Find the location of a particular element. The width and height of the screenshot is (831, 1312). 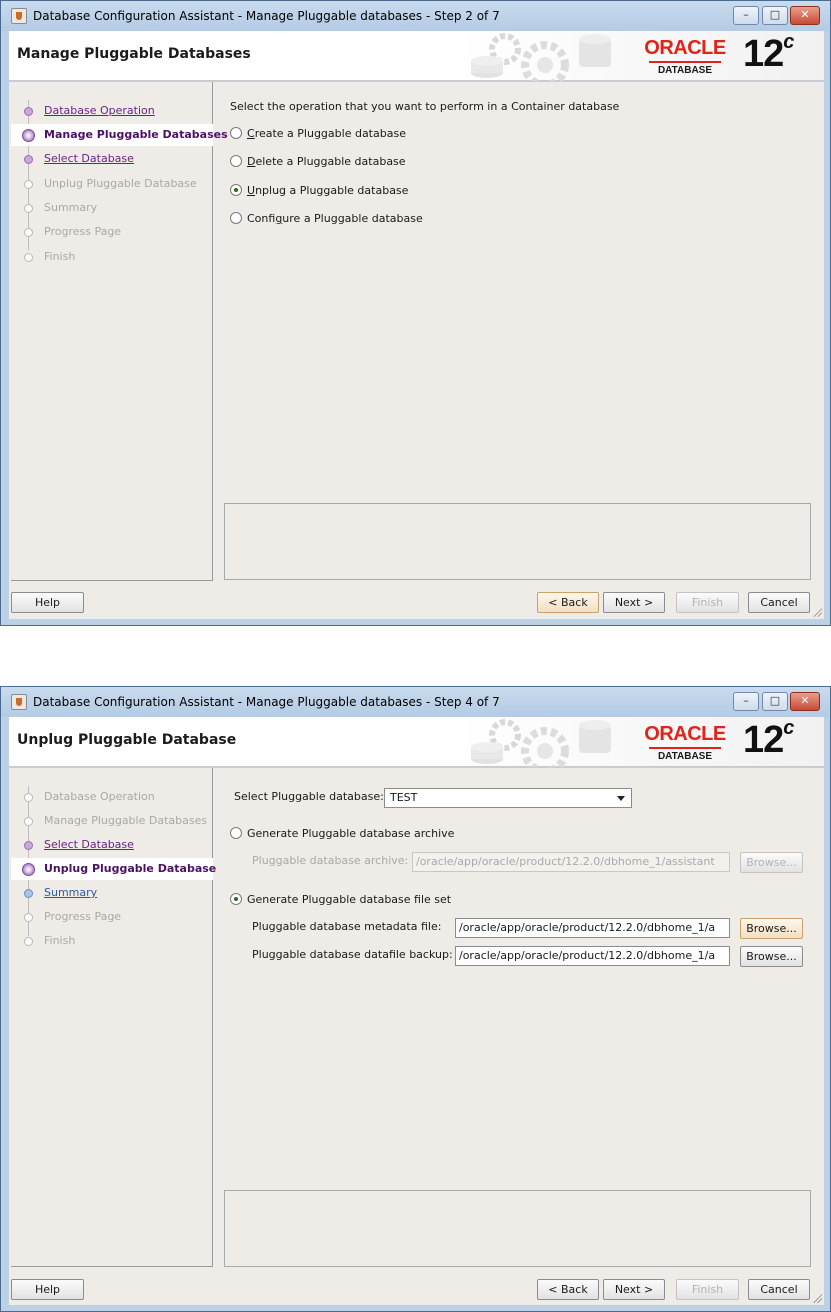

radio-configure-pdb: Configure a Pluggable database is located at coordinates (326, 219).